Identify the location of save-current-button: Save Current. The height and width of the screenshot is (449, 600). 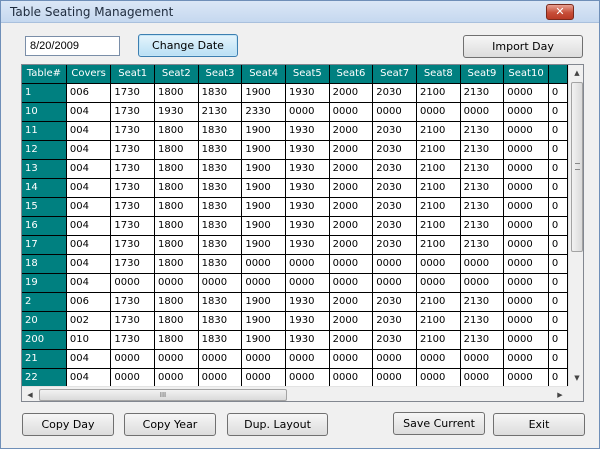
(439, 423).